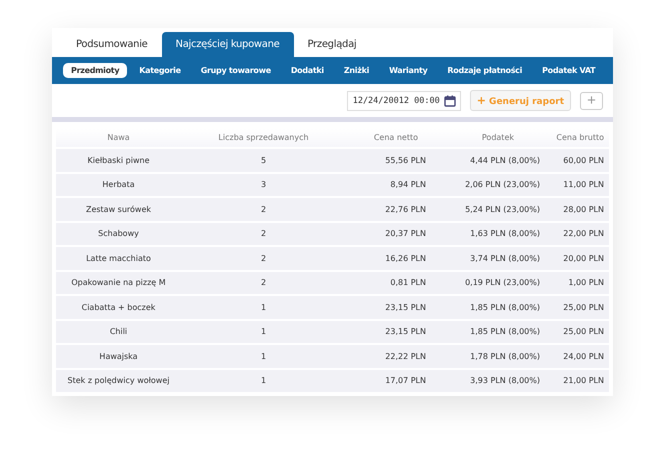 The image size is (665, 470). What do you see at coordinates (504, 258) in the screenshot?
I see `table-cell-text: 3,74 PLN (8,00%)` at bounding box center [504, 258].